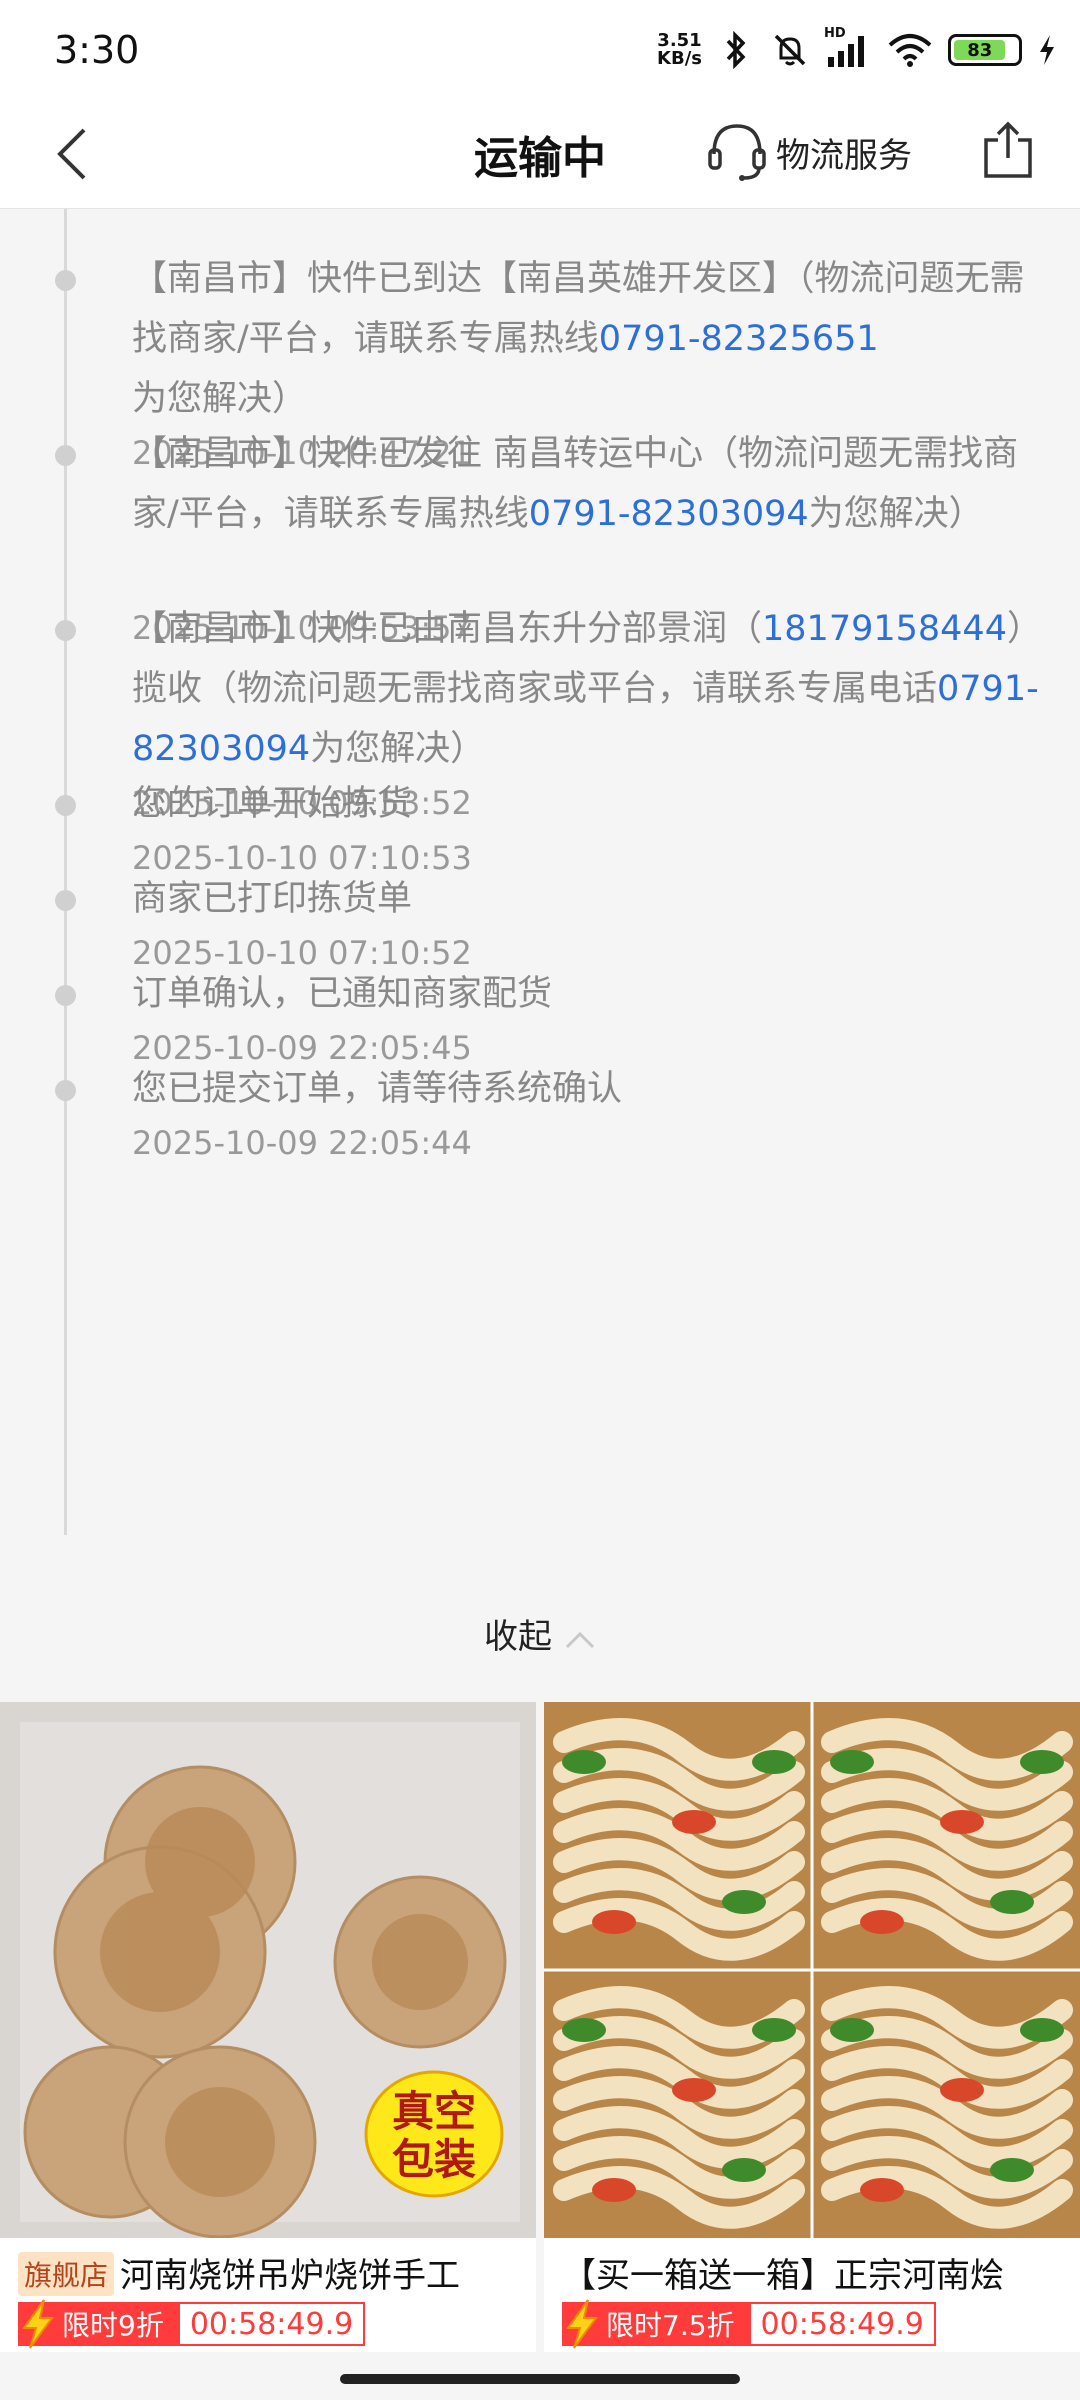 This screenshot has width=1080, height=2400. Describe the element at coordinates (884, 629) in the screenshot. I see `phone-link: 18179158444` at that location.